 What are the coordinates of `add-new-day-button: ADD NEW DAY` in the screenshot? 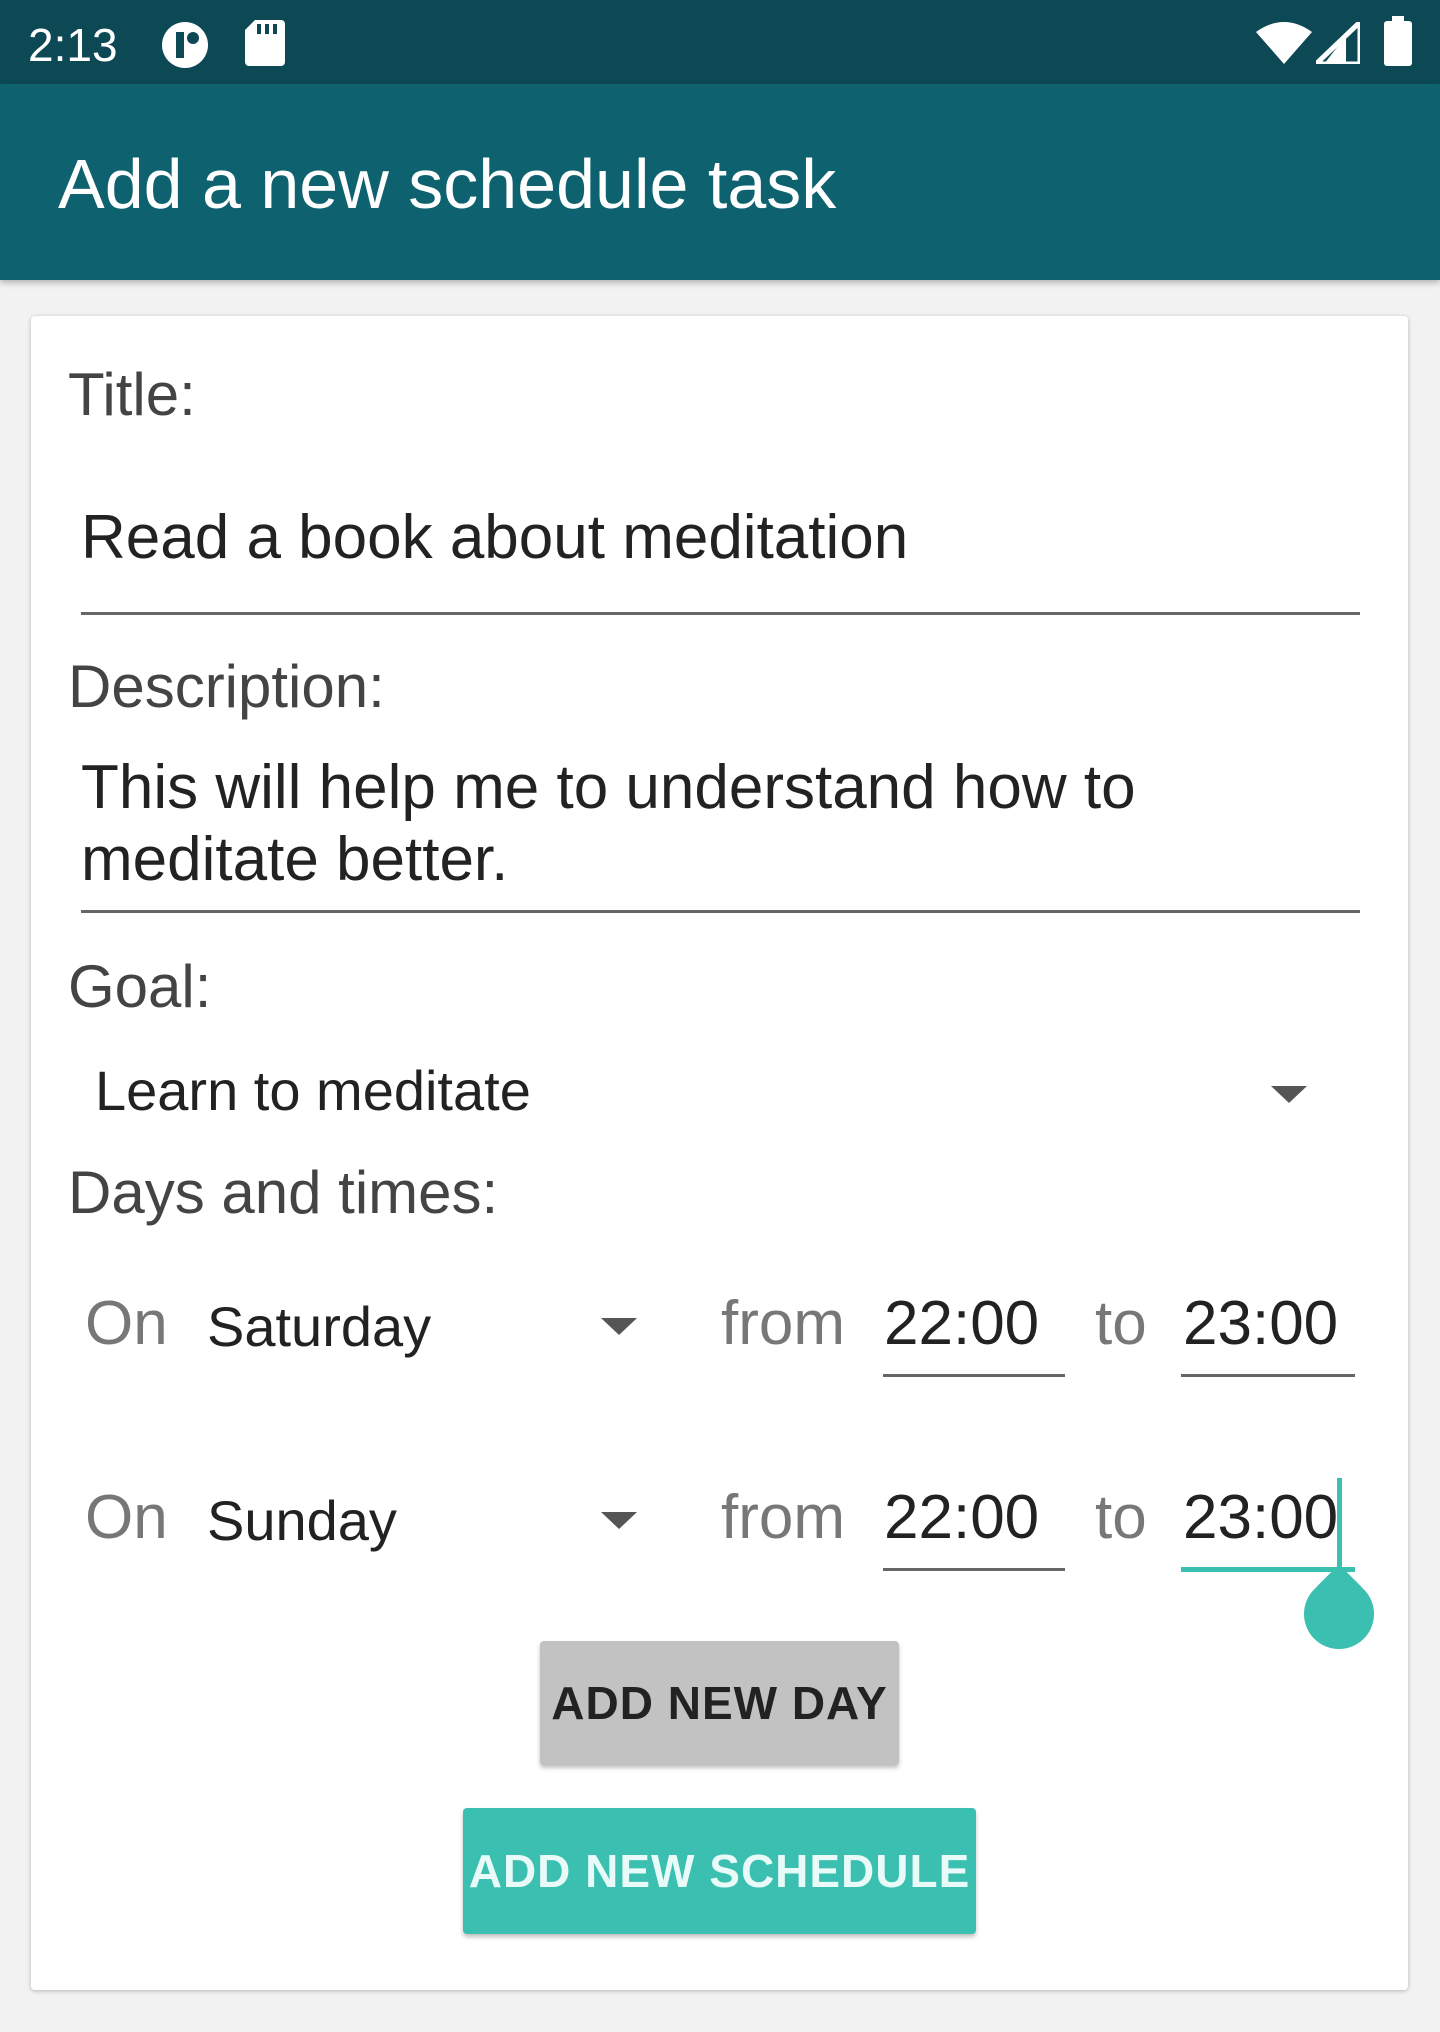 It's located at (719, 1703).